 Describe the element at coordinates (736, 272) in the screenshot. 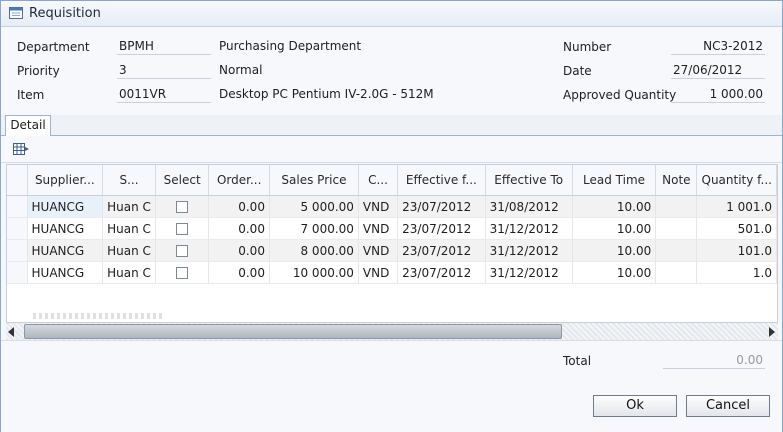

I see `quantity-cell: 1.0` at that location.